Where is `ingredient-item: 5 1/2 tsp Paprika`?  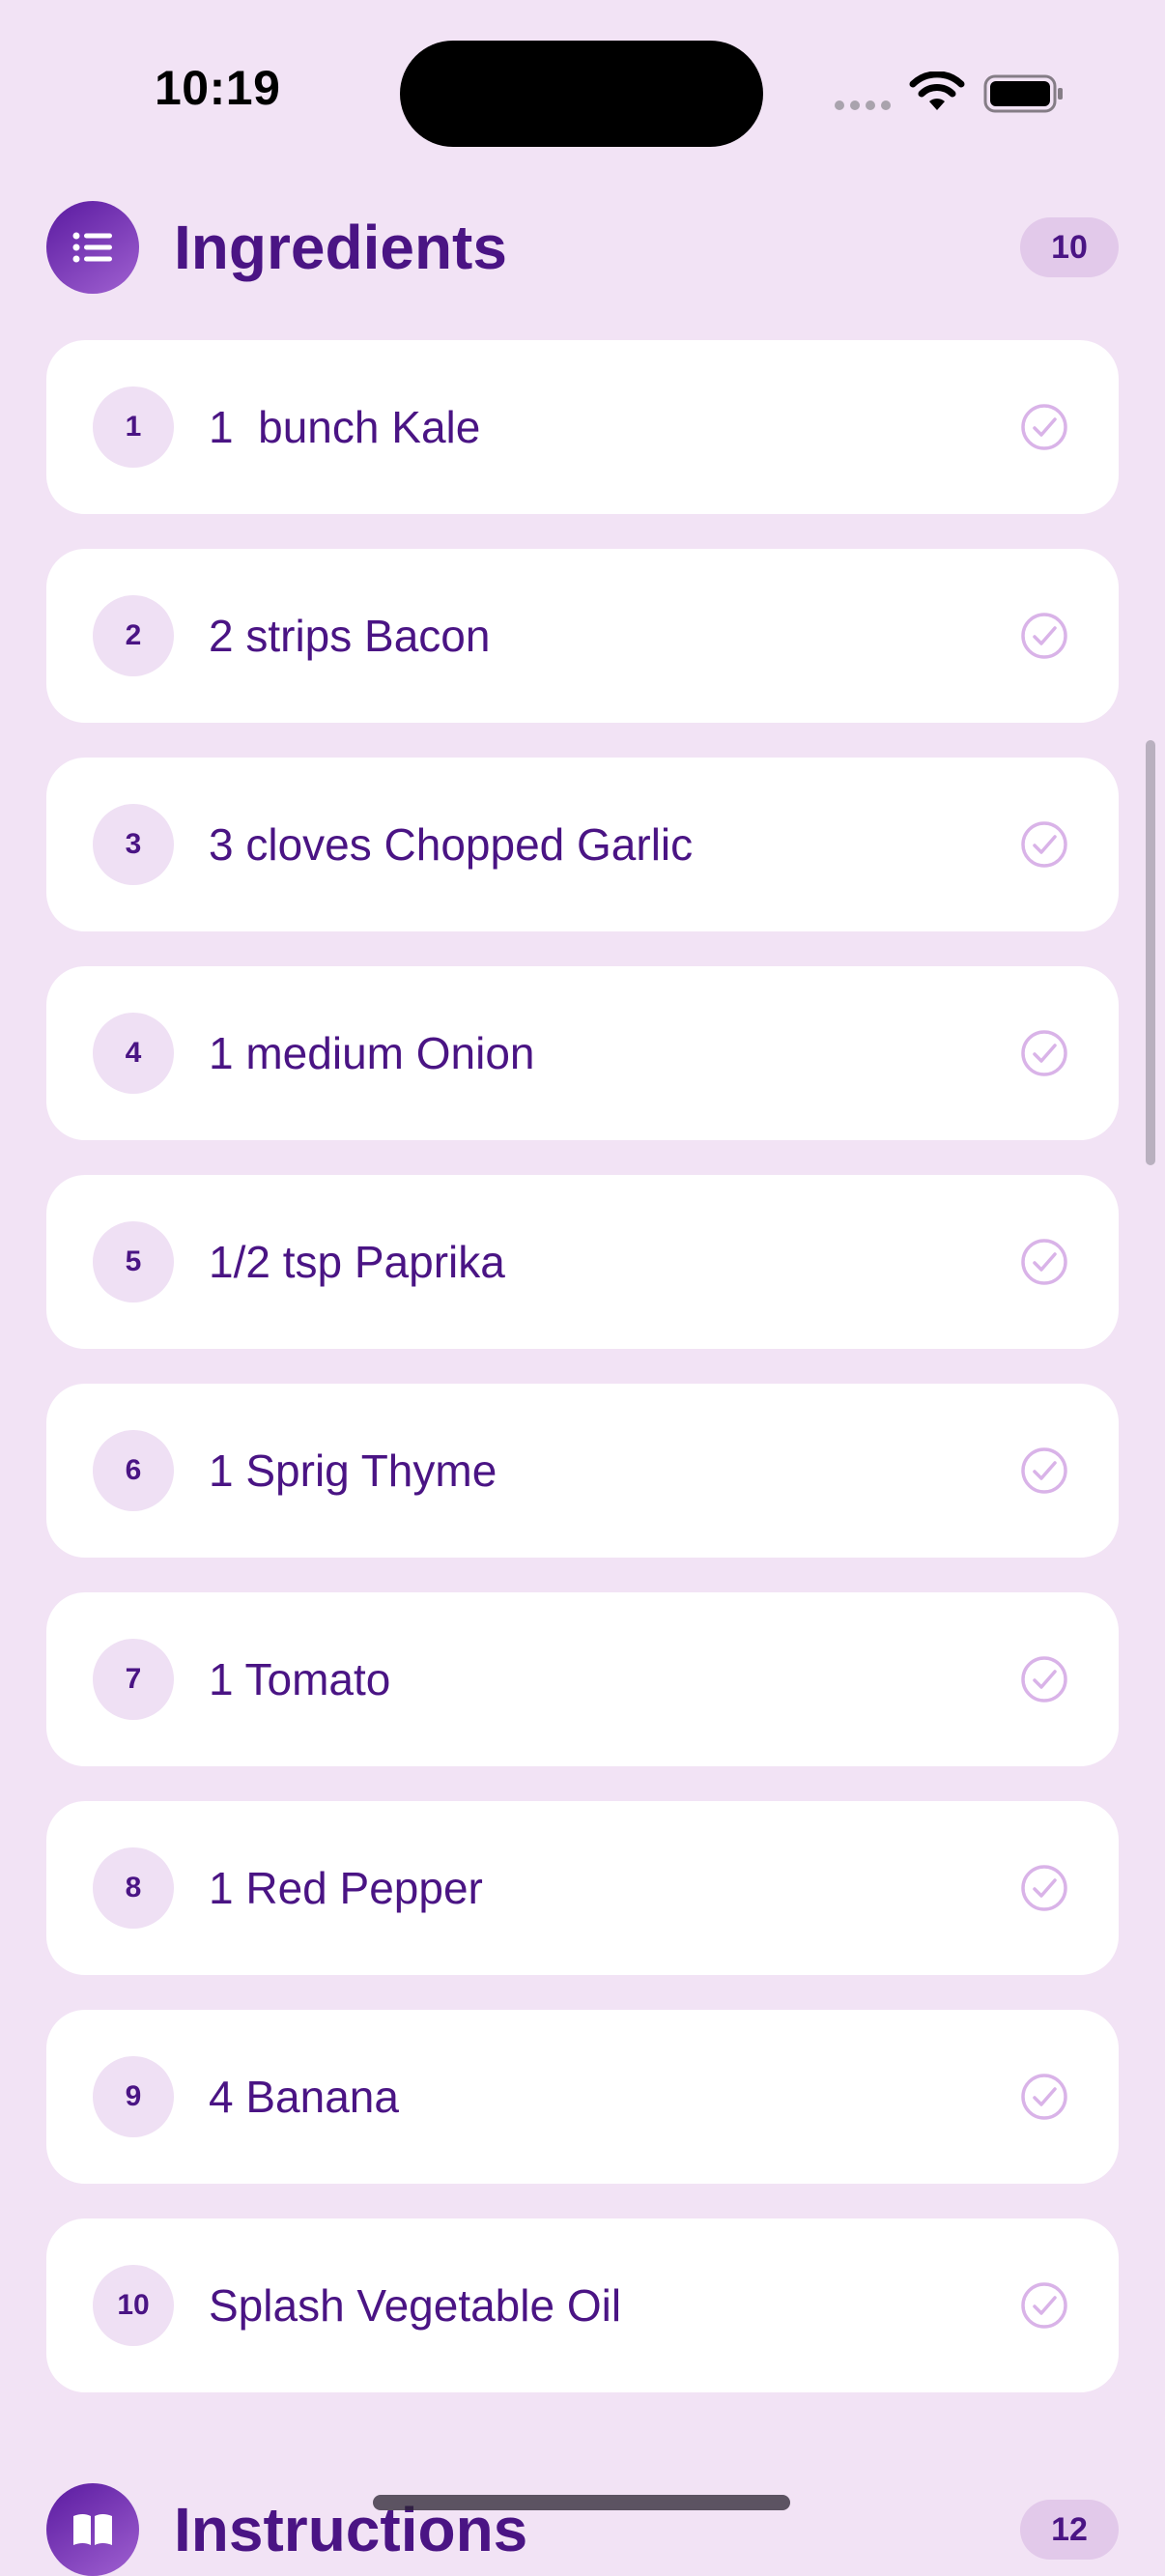 ingredient-item: 5 1/2 tsp Paprika is located at coordinates (582, 1262).